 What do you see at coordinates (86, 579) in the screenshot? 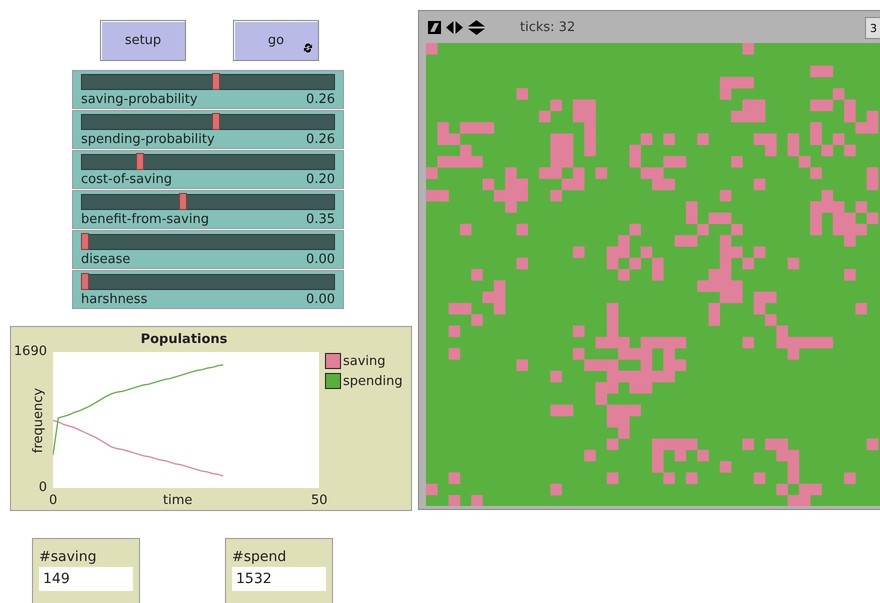
I see `monitor-value: 149` at bounding box center [86, 579].